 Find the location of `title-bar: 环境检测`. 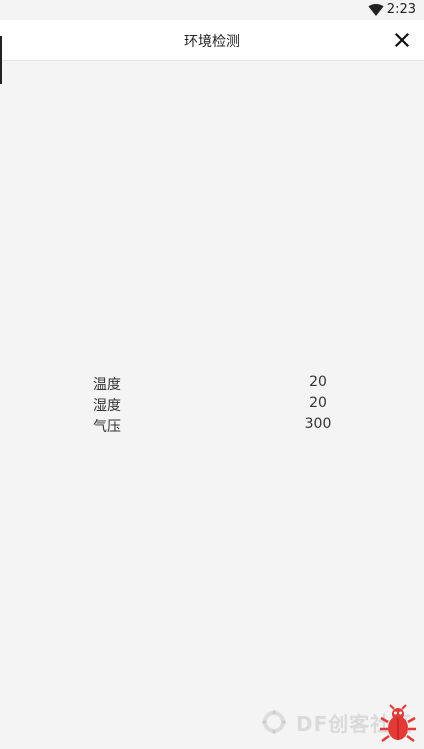

title-bar: 环境检测 is located at coordinates (212, 40).